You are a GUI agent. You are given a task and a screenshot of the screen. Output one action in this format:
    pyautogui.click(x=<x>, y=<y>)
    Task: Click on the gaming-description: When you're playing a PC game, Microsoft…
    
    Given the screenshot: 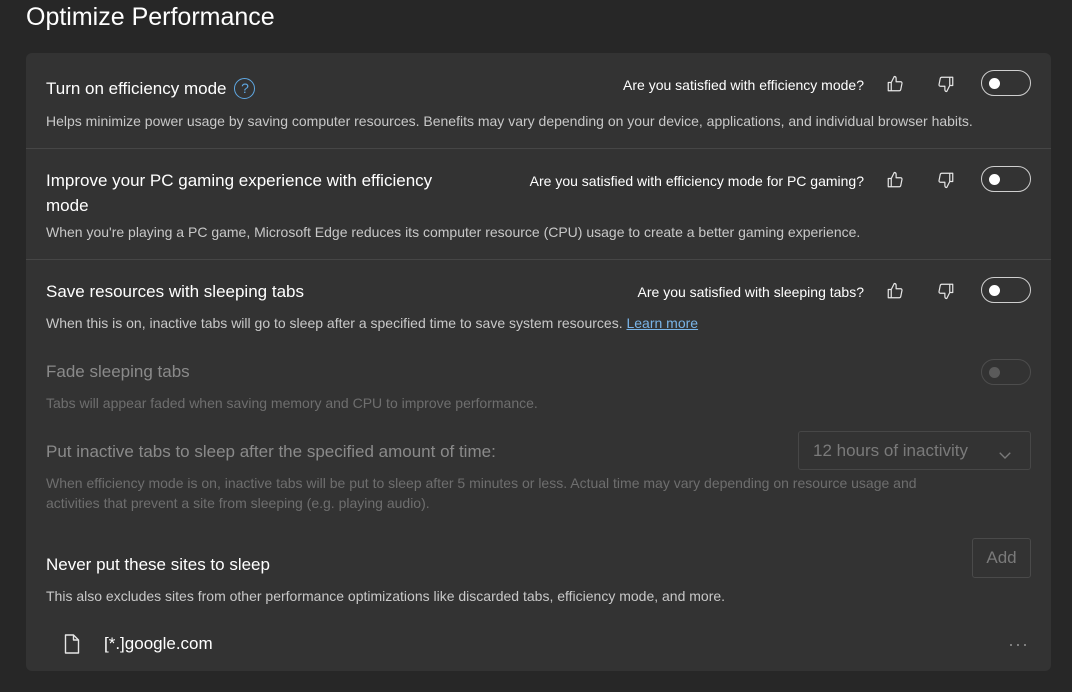 What is the action you would take?
    pyautogui.click(x=453, y=232)
    